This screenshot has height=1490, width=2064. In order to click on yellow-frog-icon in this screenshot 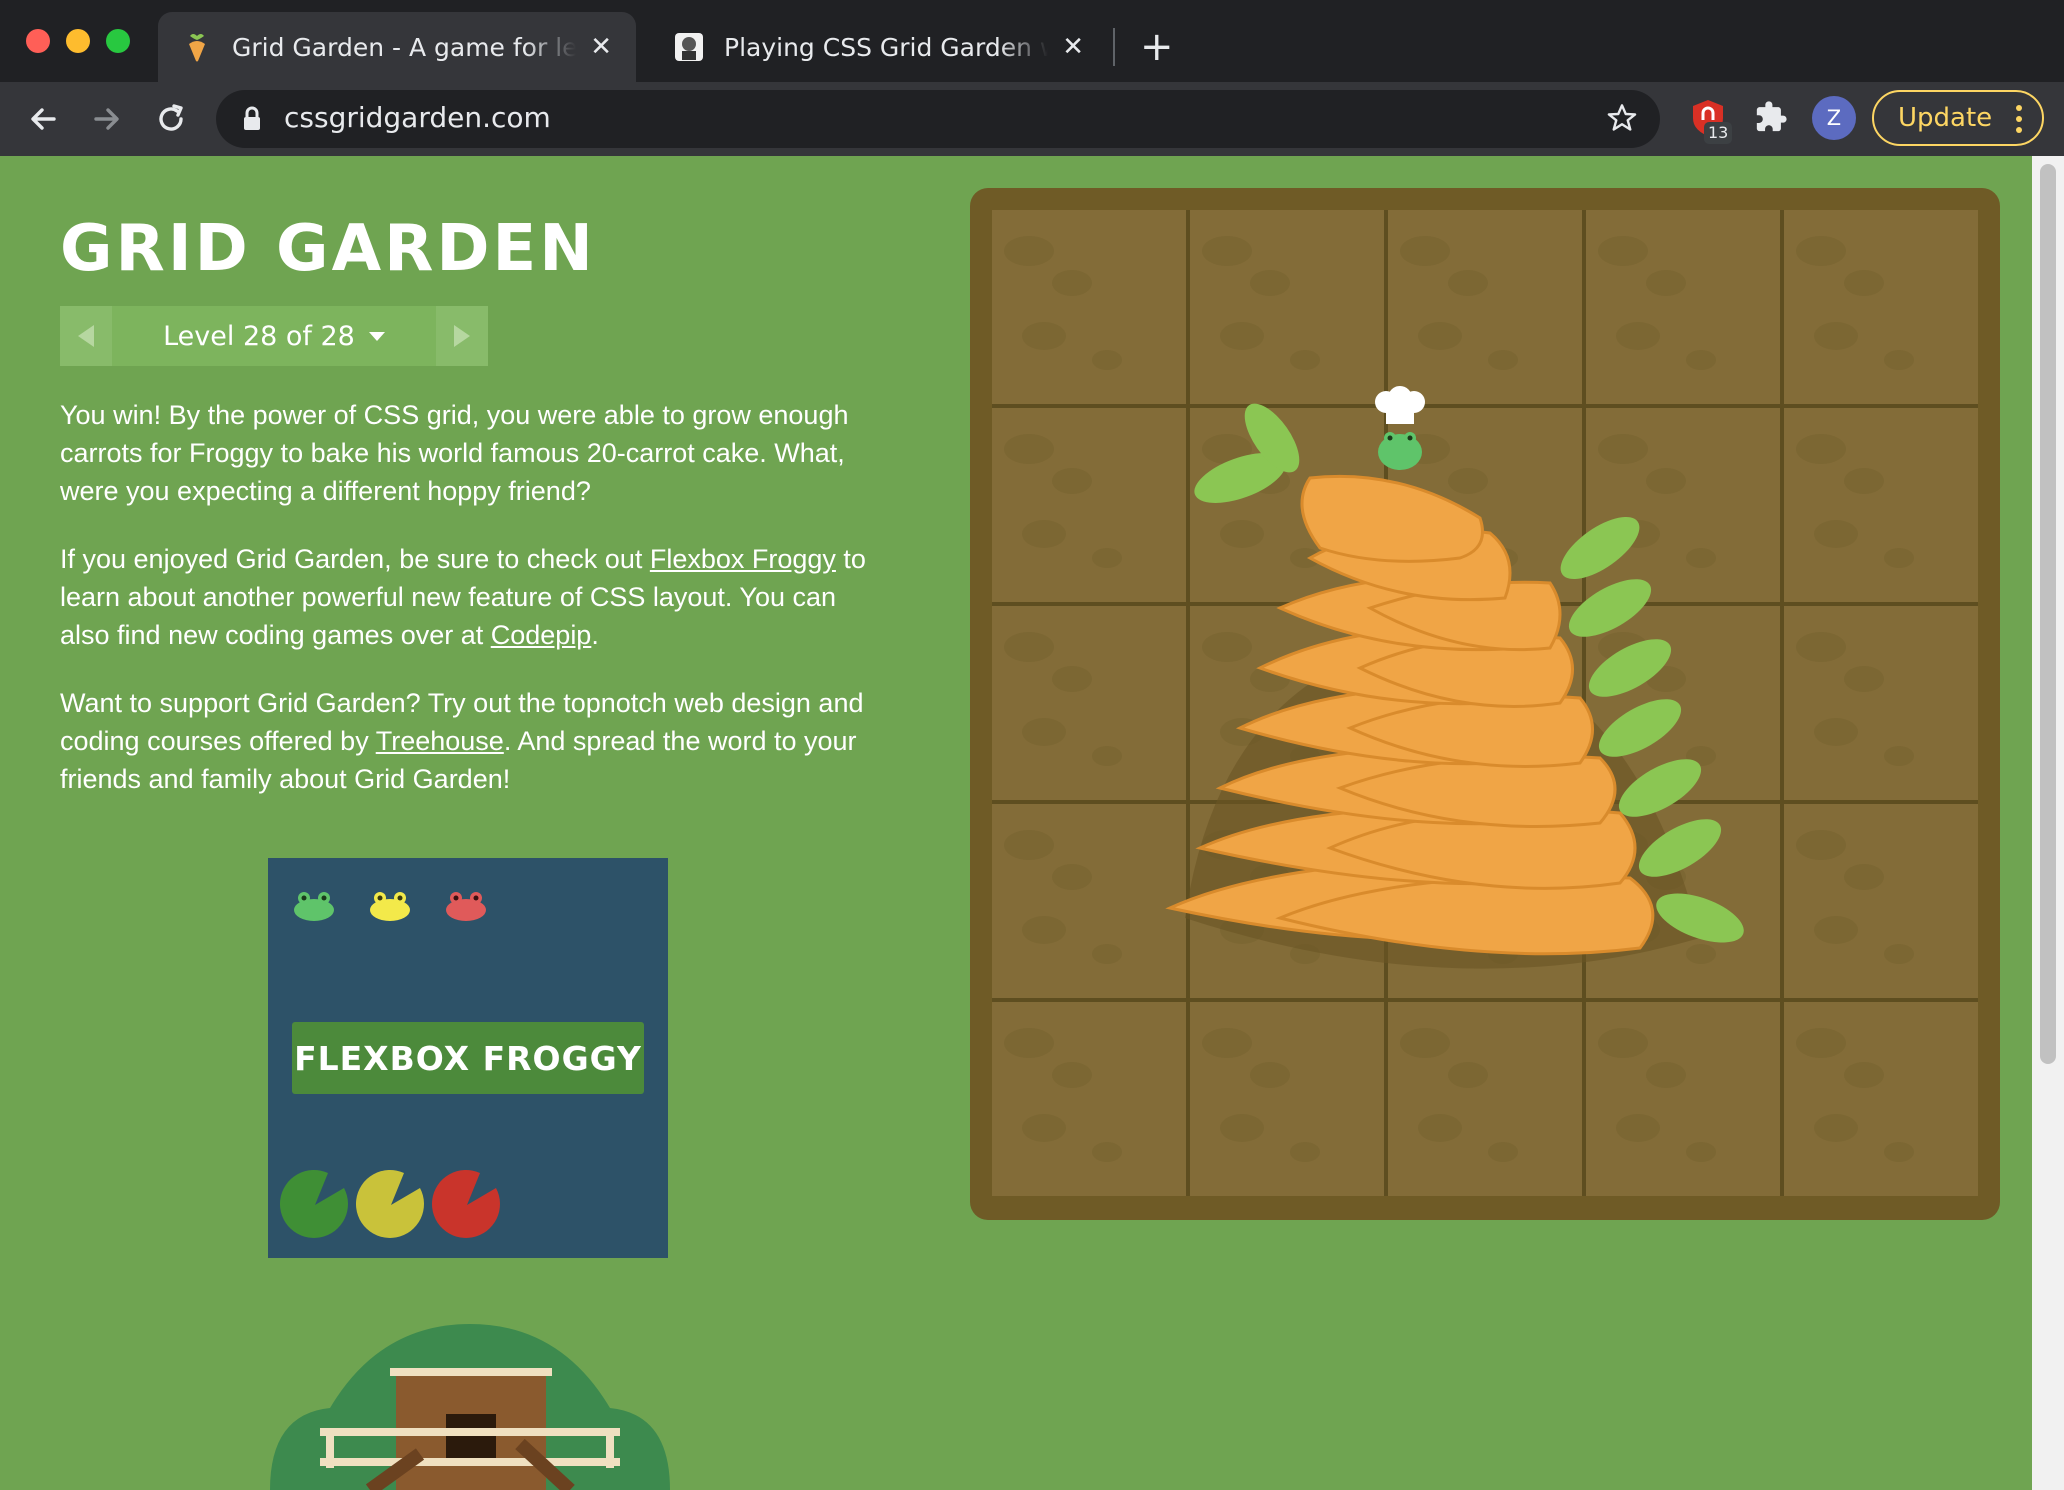, I will do `click(390, 906)`.